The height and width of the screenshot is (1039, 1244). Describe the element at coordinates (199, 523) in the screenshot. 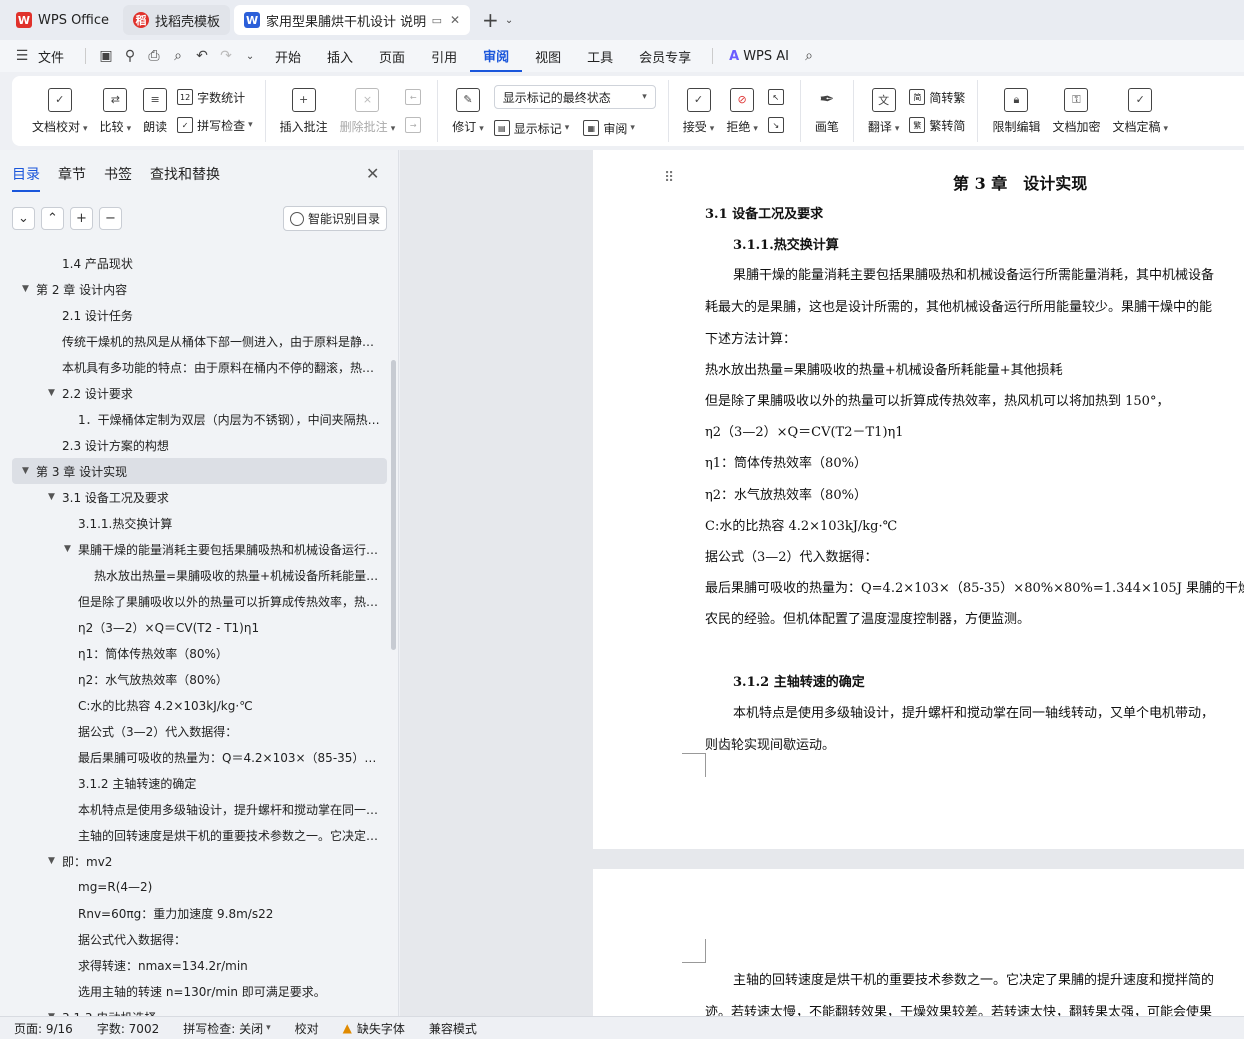

I see `toc-item: 3.1.1.热交换计算` at that location.